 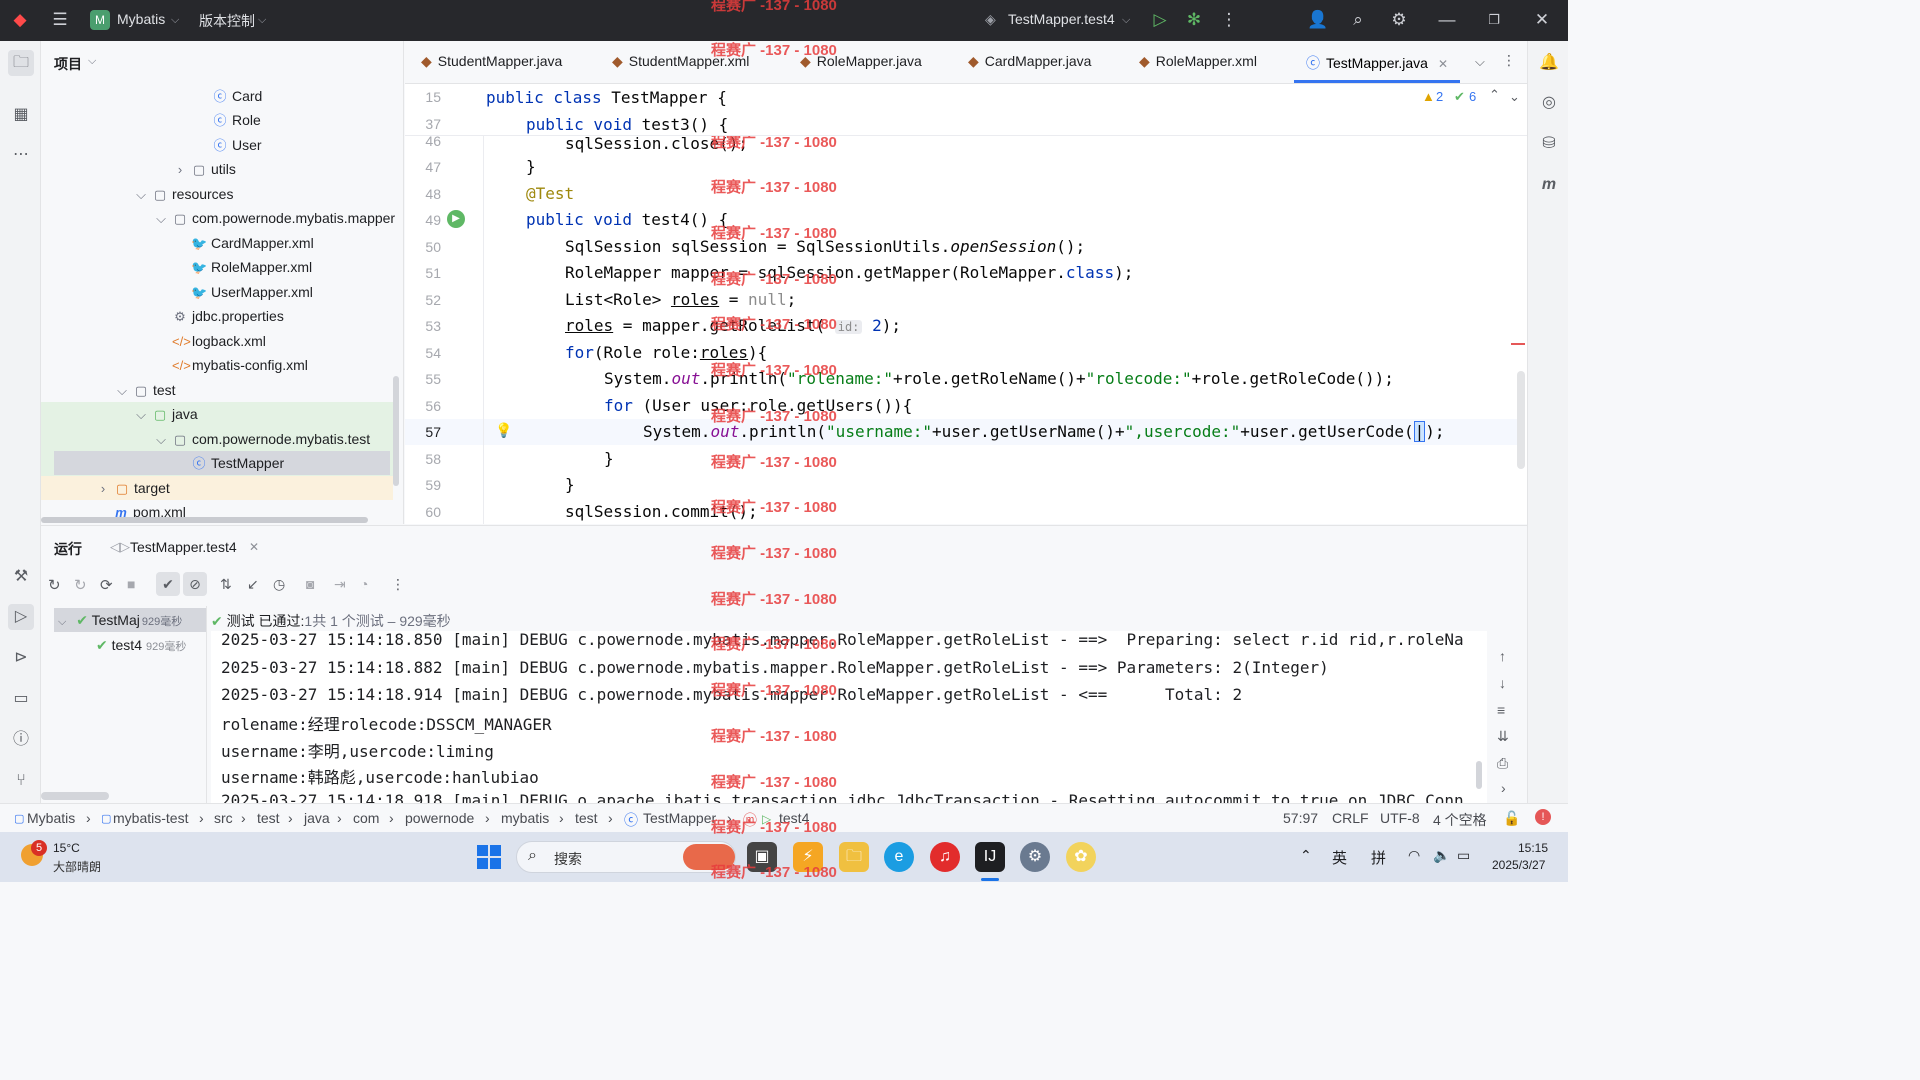 I want to click on breadcrumb-item: com, so click(x=366, y=818).